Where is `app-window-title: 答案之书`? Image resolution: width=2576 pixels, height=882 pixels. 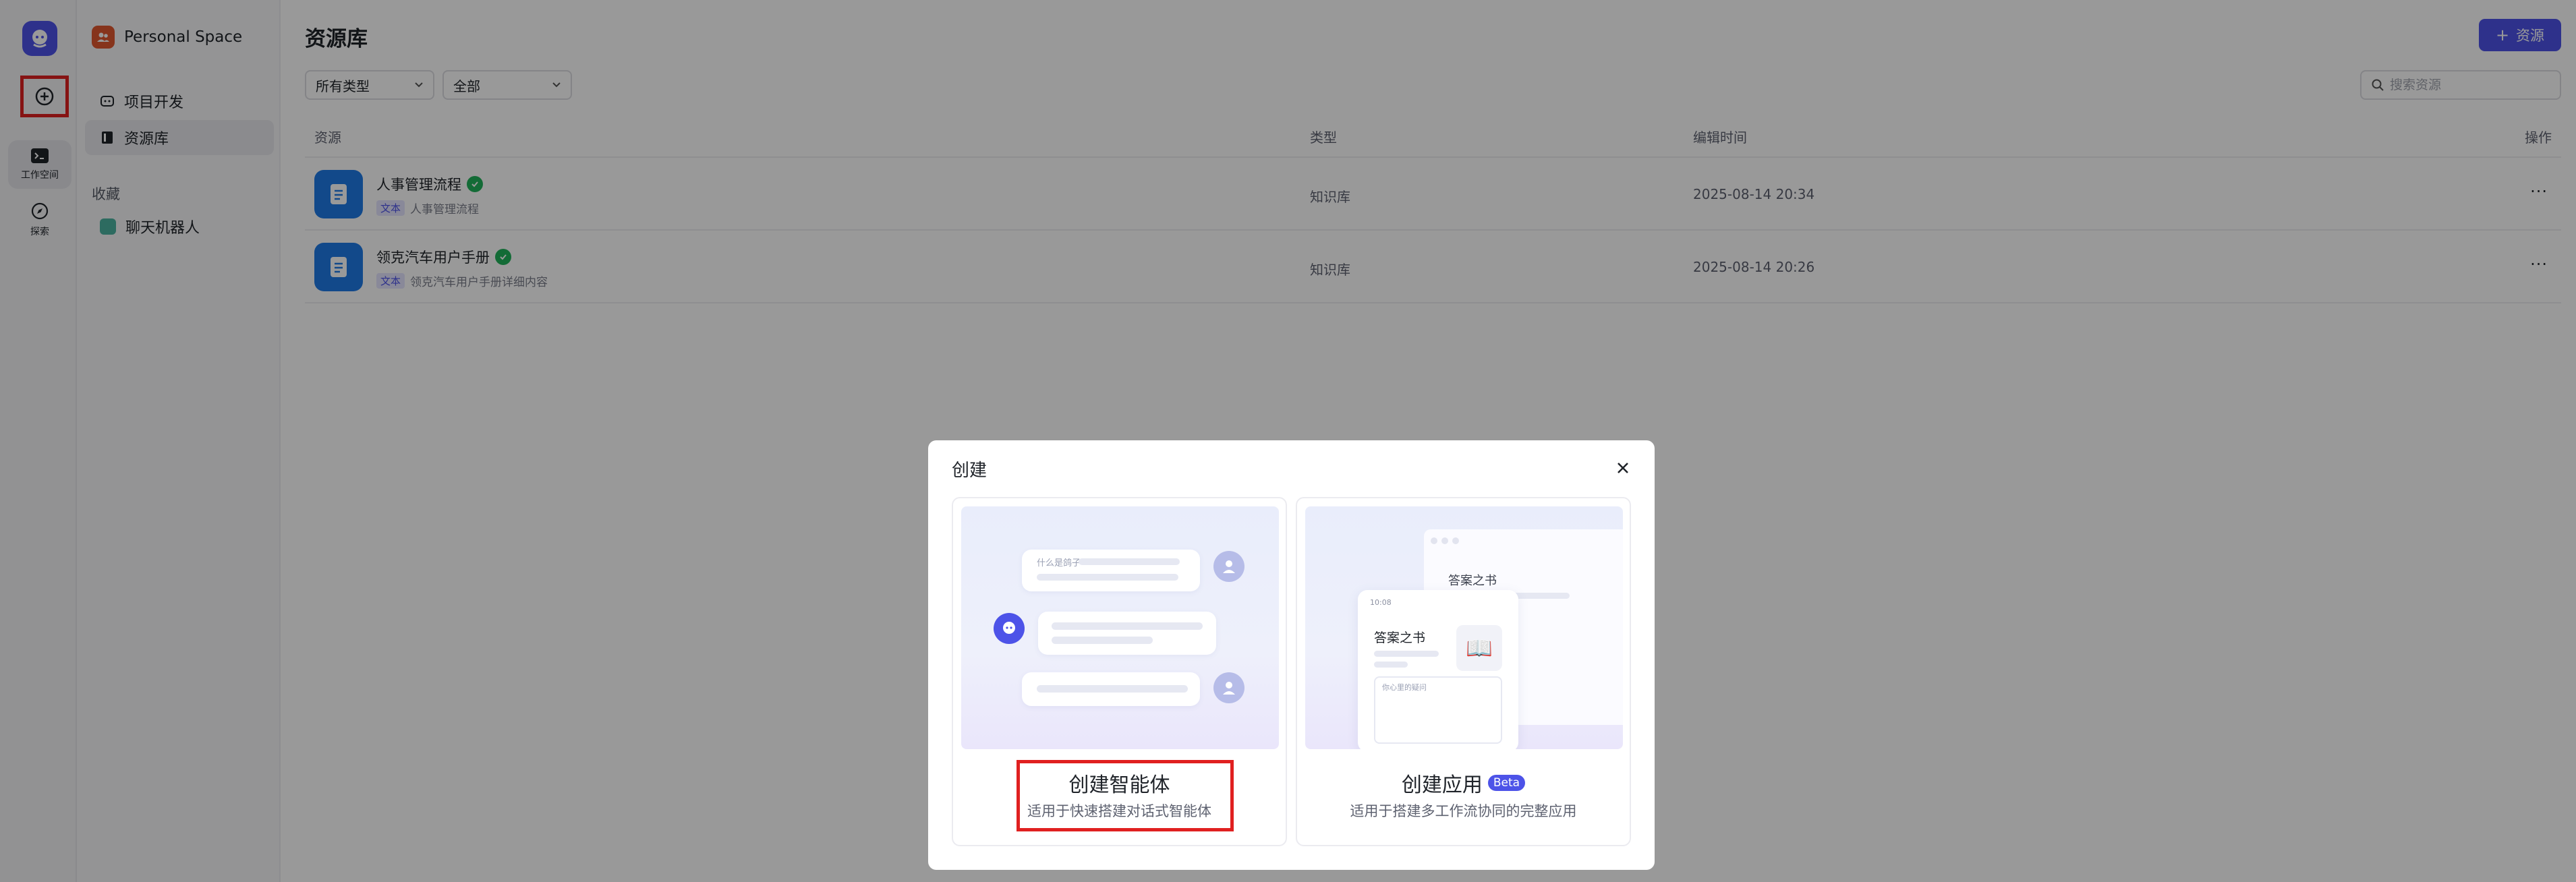 app-window-title: 答案之书 is located at coordinates (1472, 581).